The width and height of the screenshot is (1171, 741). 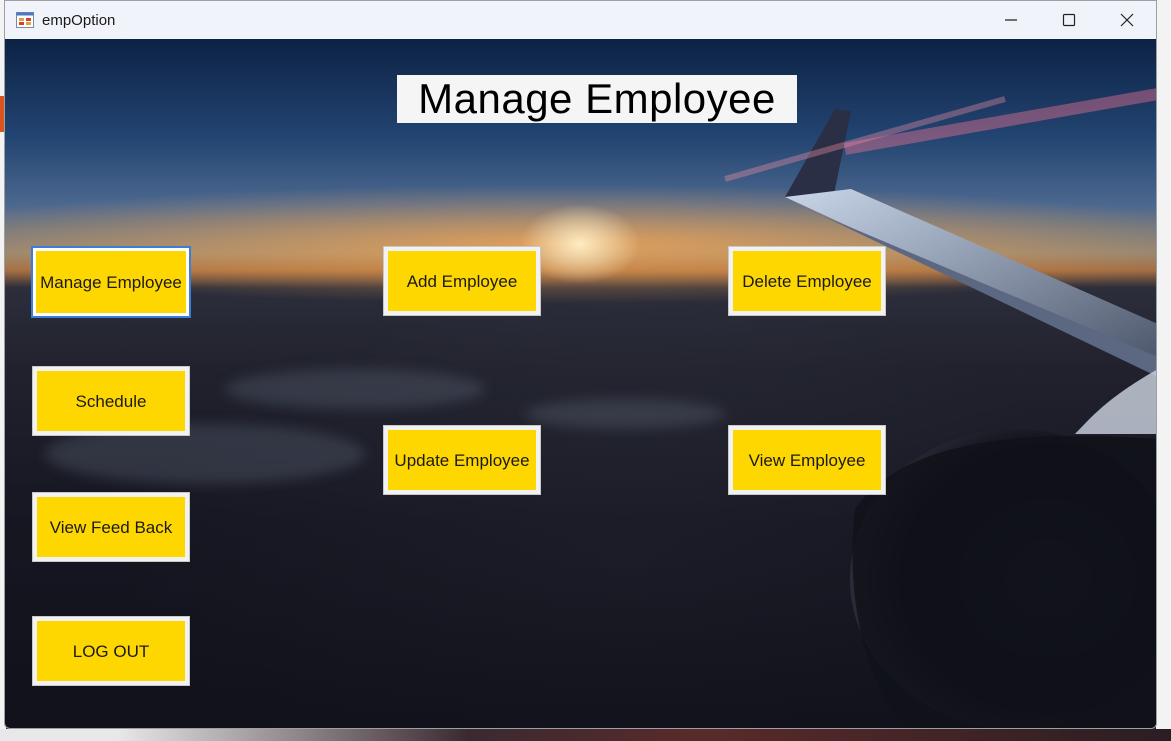 I want to click on schedule-button: Schedule, so click(x=111, y=401).